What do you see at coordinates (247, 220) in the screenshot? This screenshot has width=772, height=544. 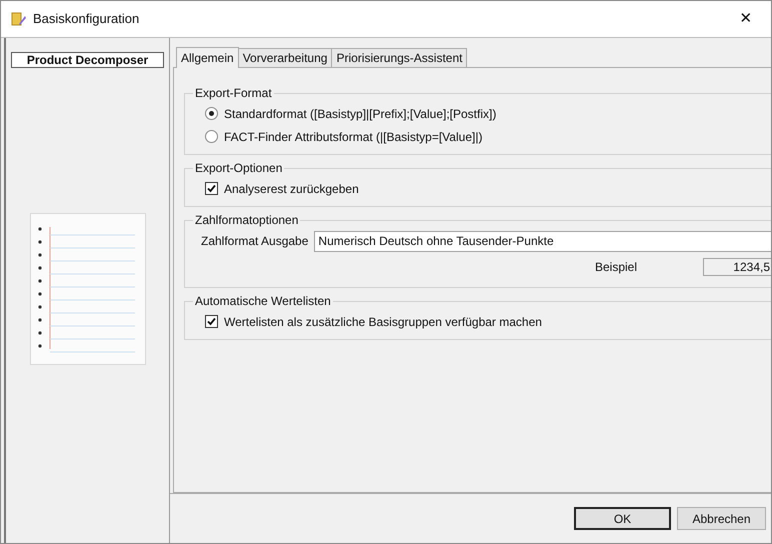 I see `group-title: Zahlformatoptionen` at bounding box center [247, 220].